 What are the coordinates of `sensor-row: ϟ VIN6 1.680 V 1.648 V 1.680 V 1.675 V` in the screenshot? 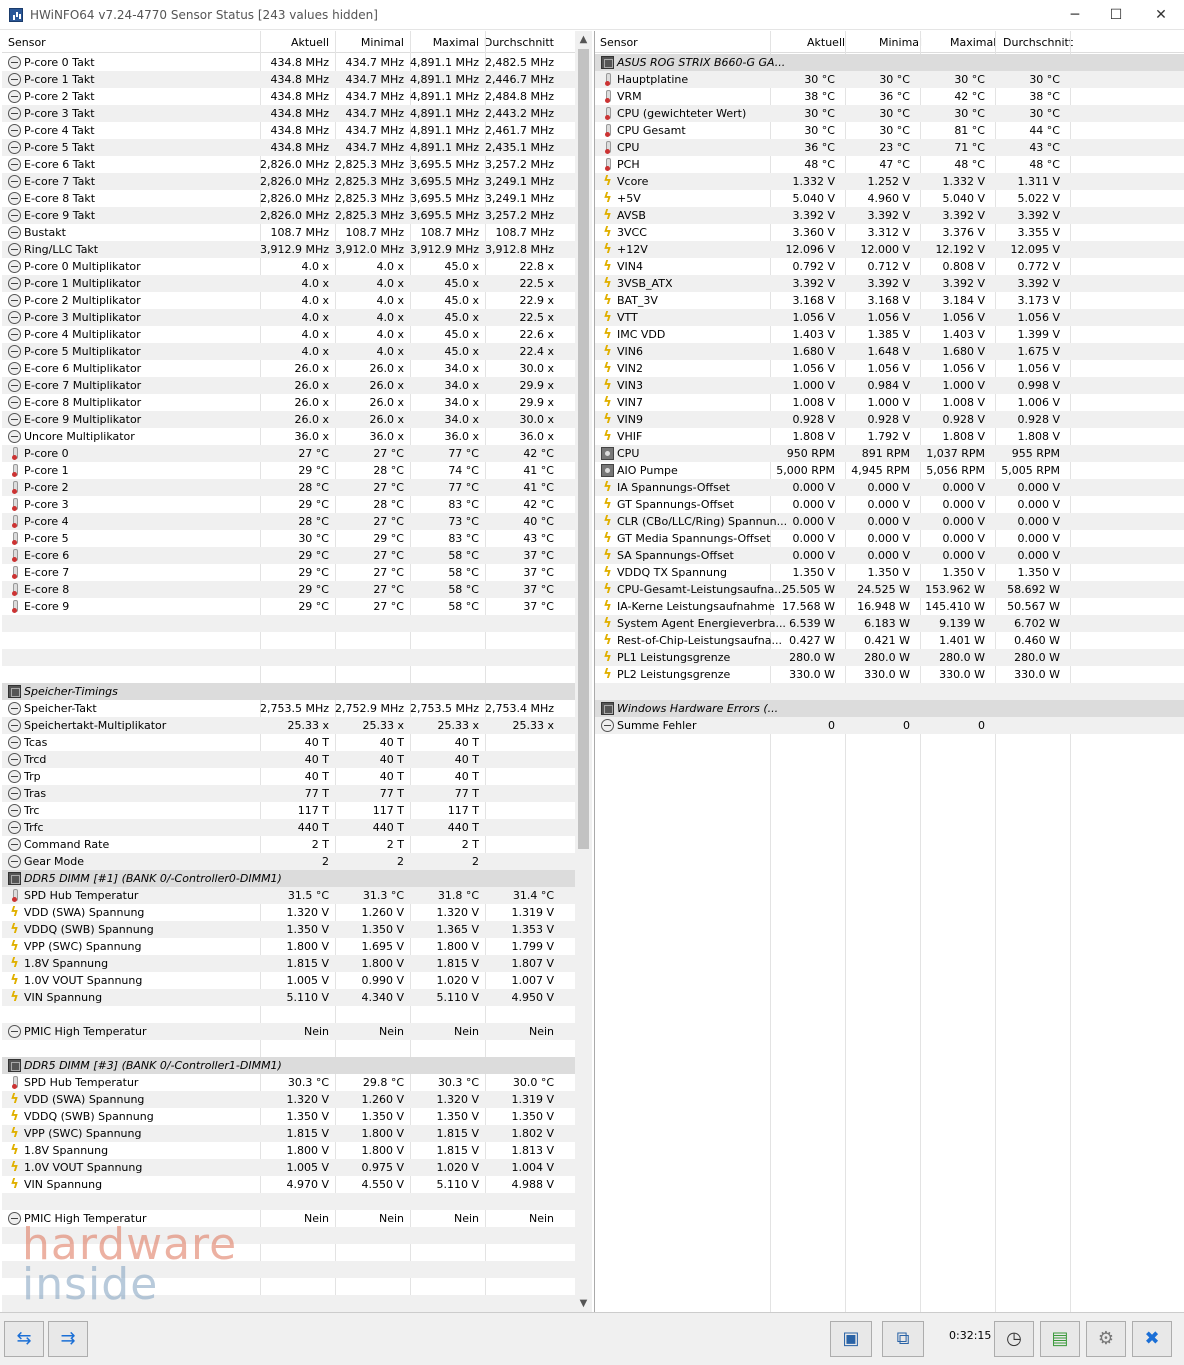 It's located at (889, 351).